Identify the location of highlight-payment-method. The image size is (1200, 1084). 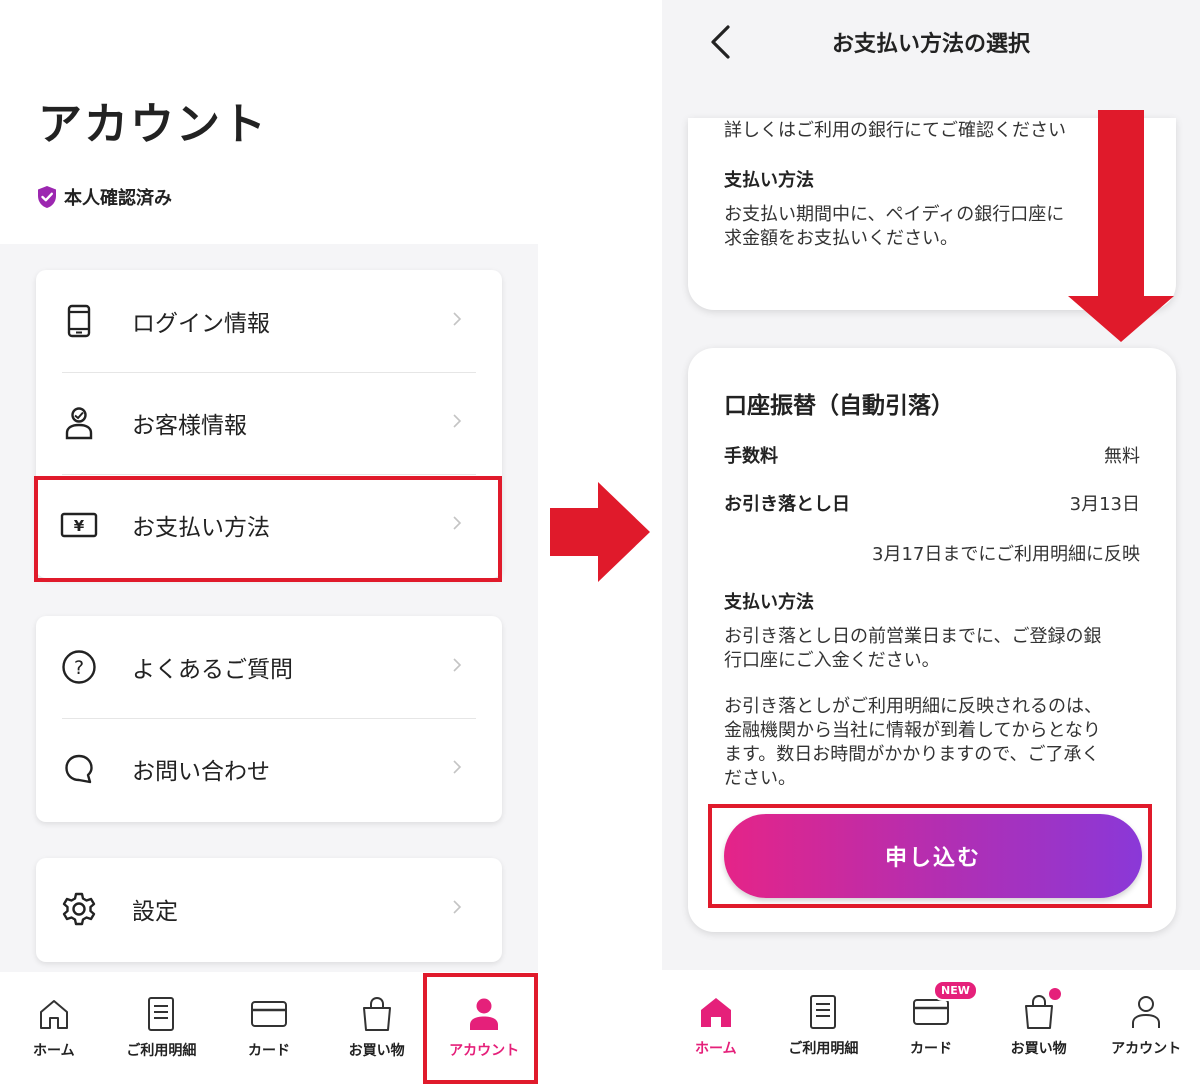
(268, 529).